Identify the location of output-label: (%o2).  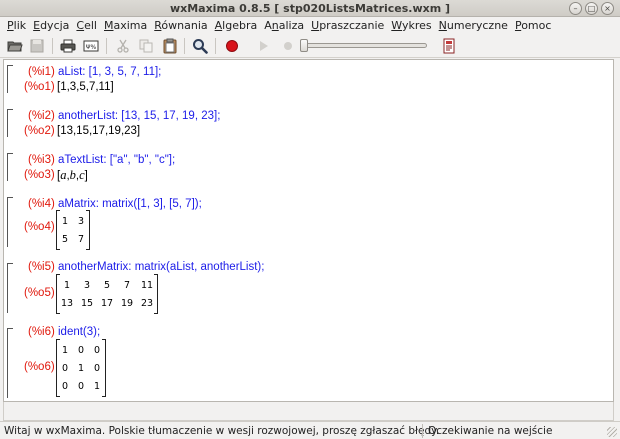
(39, 131).